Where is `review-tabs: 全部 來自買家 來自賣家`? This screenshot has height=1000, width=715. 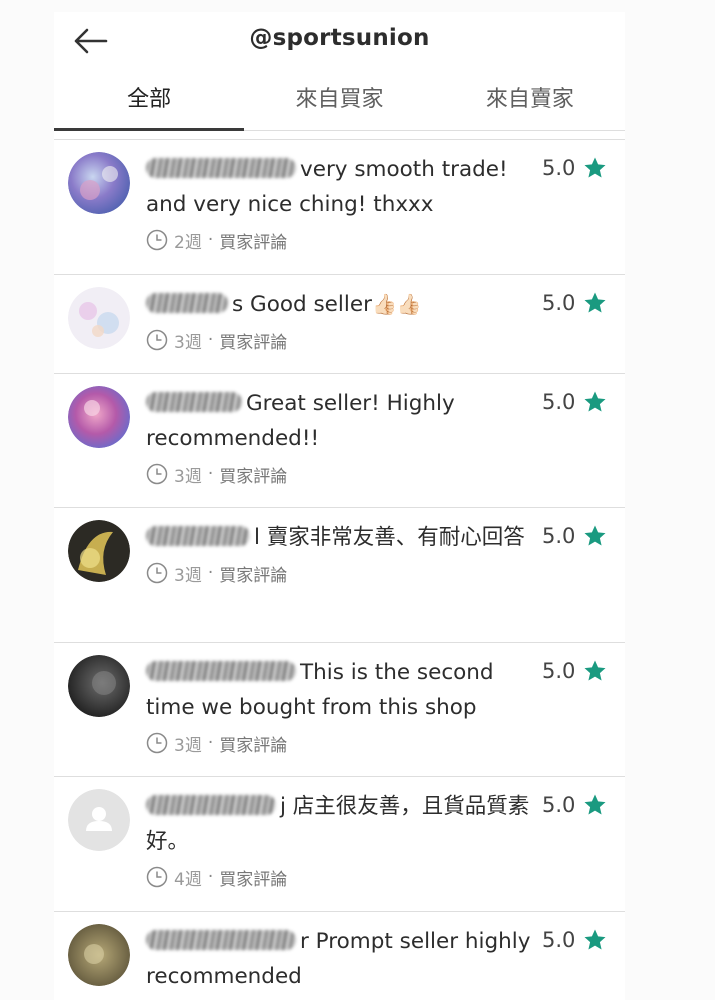
review-tabs: 全部 來自買家 來自賣家 is located at coordinates (339, 100).